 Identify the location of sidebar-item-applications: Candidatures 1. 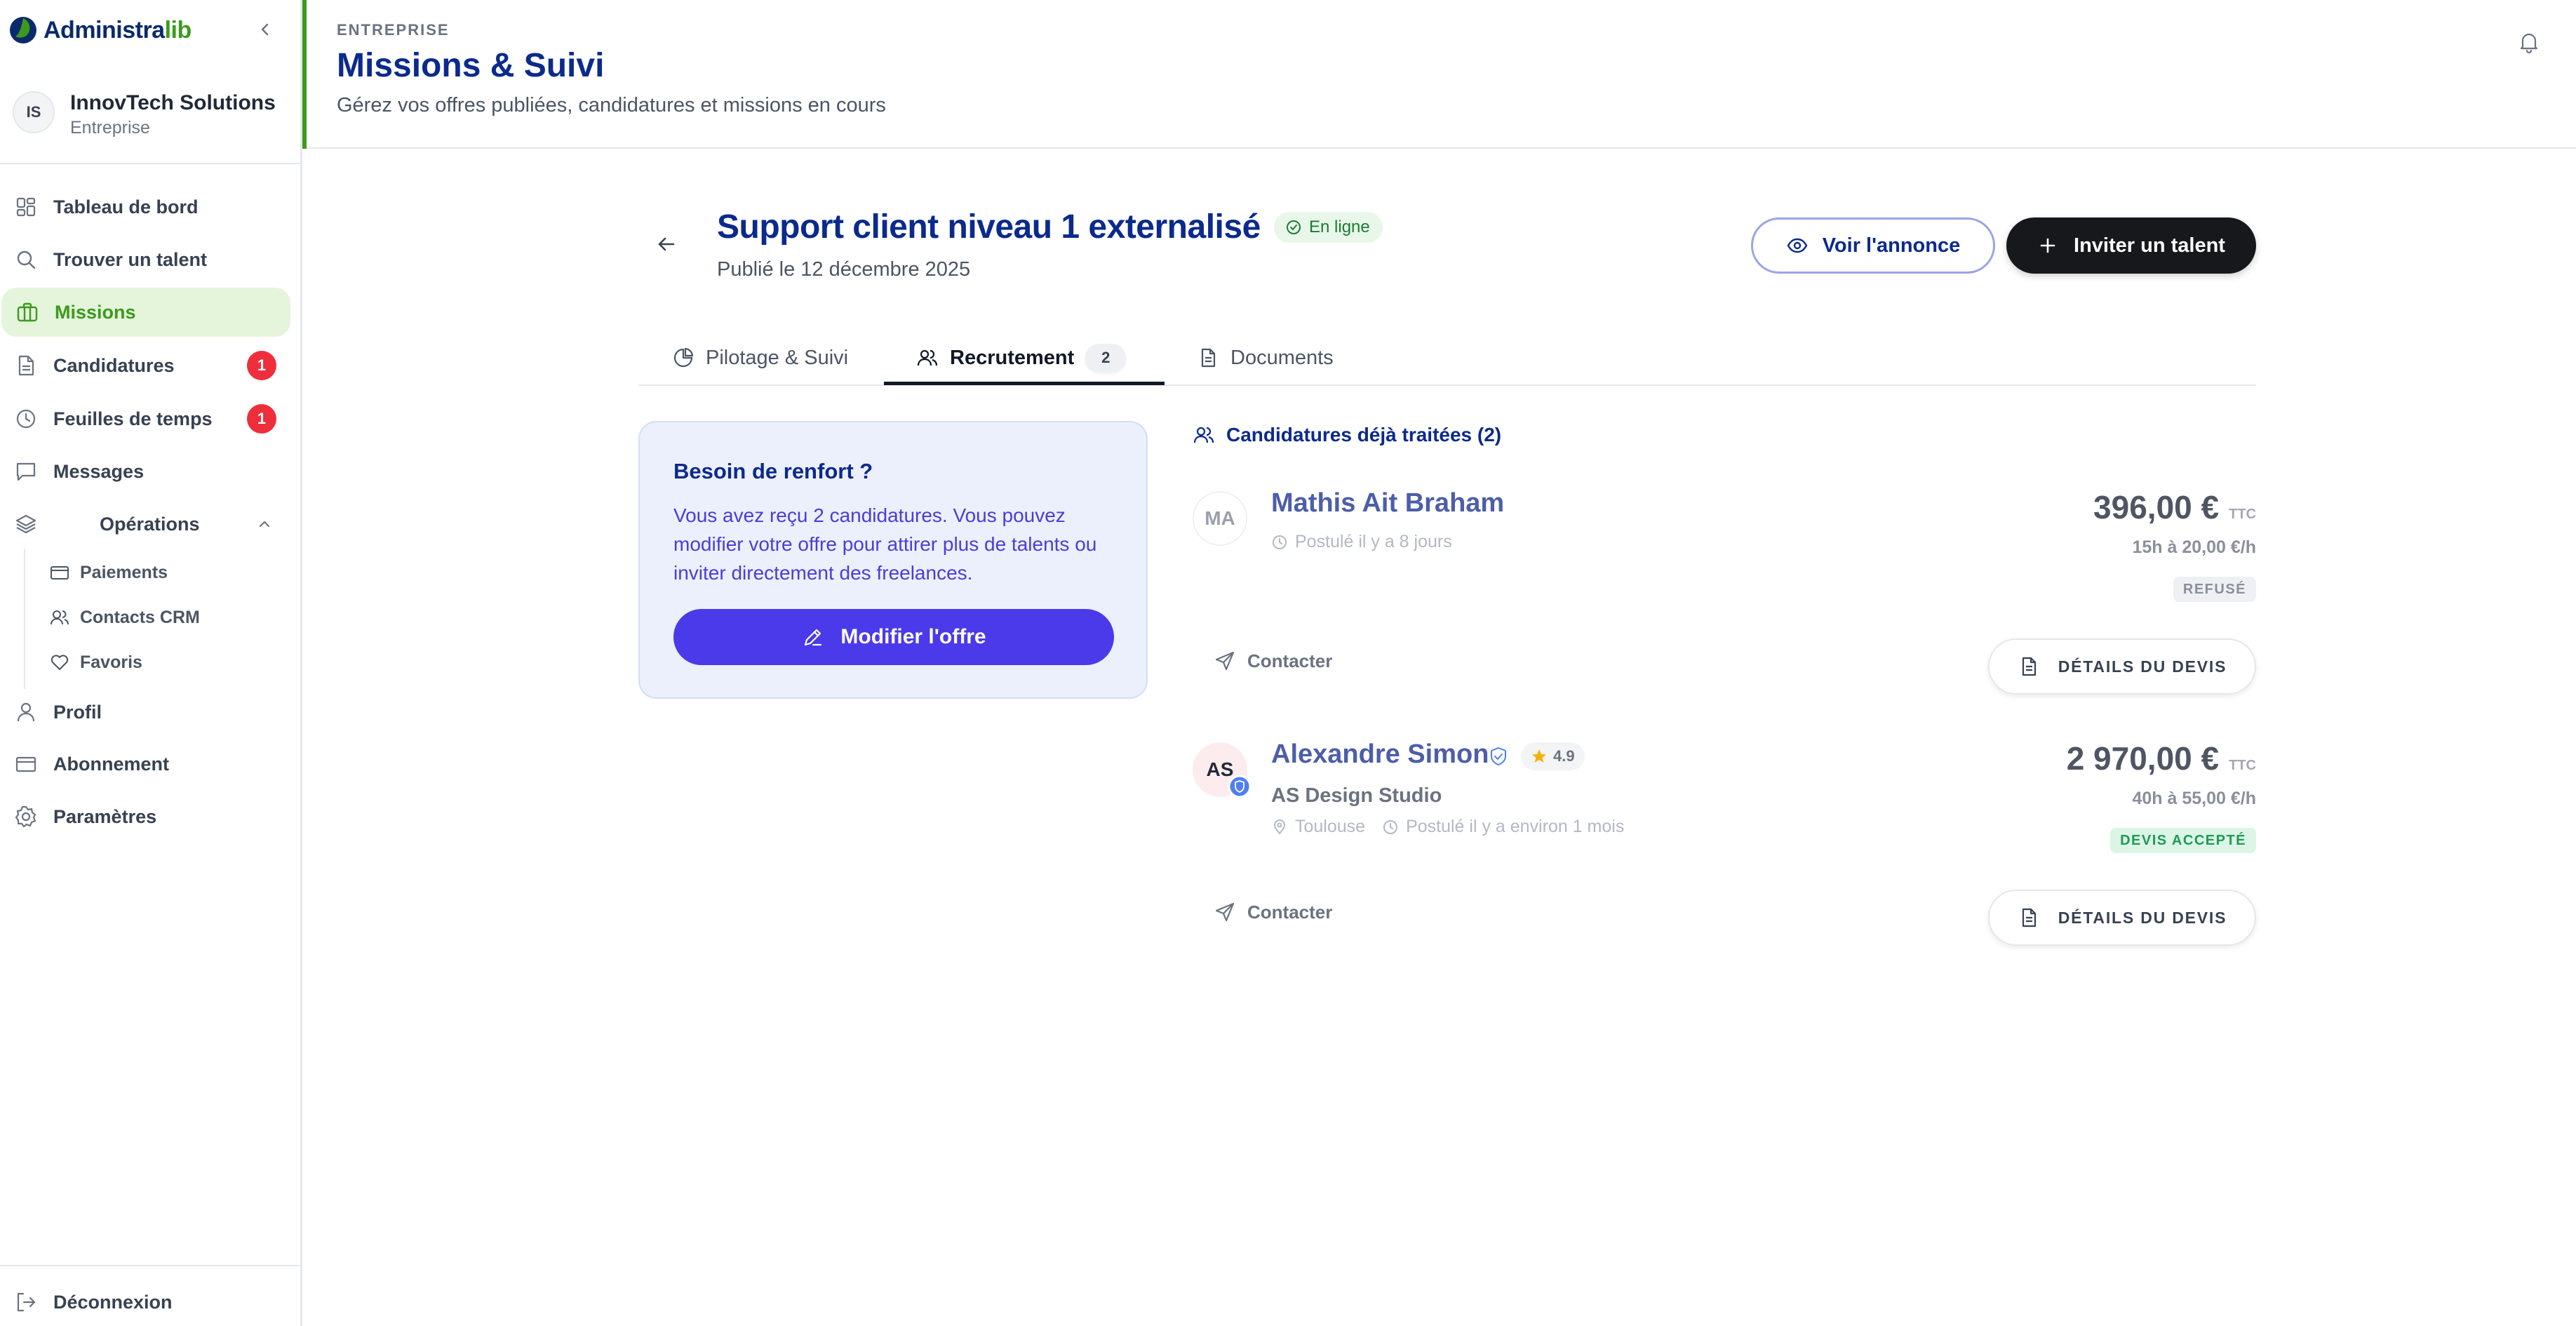
(145, 365).